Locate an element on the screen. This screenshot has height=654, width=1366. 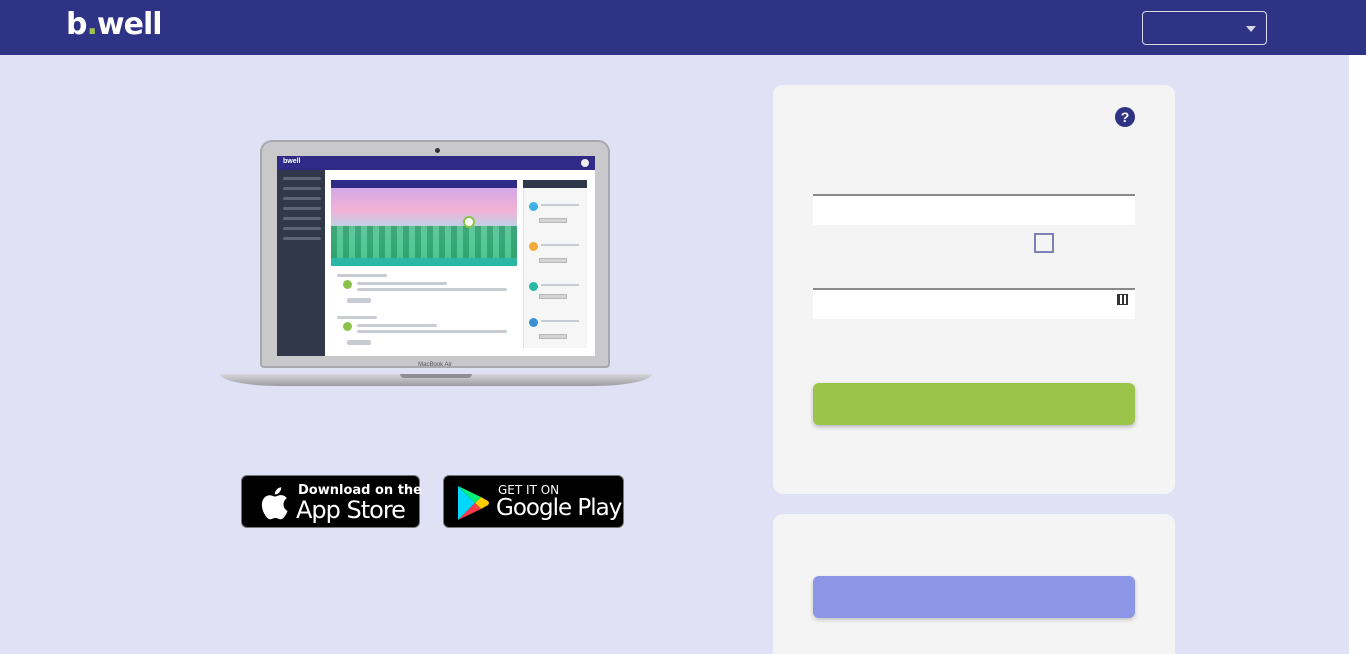
login-button is located at coordinates (974, 404).